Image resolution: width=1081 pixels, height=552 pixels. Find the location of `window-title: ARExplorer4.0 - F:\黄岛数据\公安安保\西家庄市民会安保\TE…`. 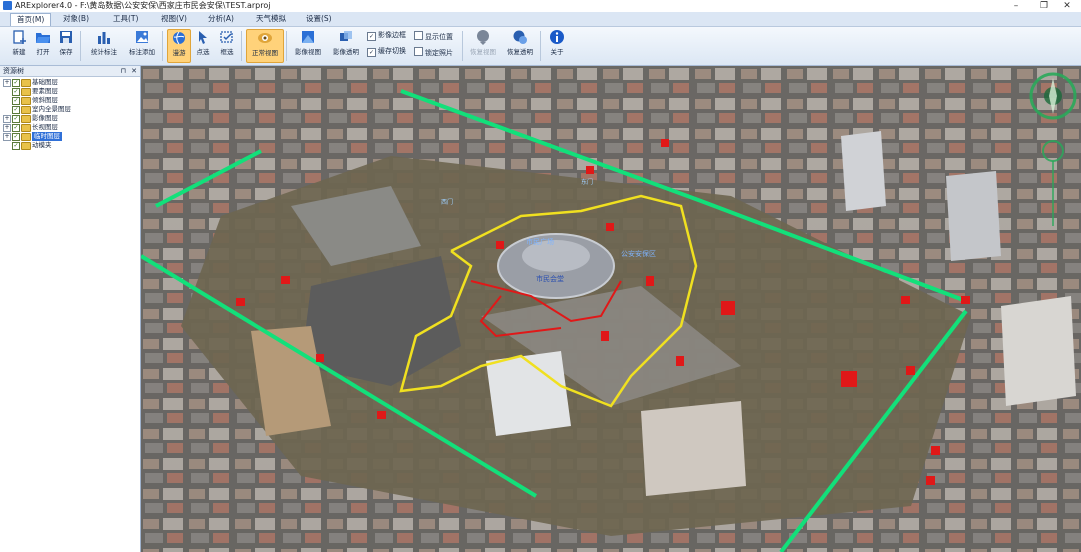

window-title: ARExplorer4.0 - F:\黄岛数据\公安安保\西家庄市民会安保\TE… is located at coordinates (143, 5).